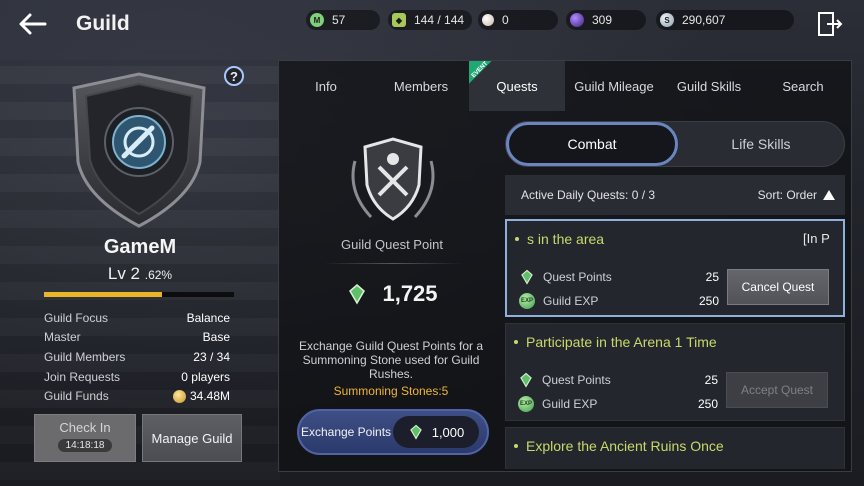 This screenshot has width=864, height=486. I want to click on currency-pearl: 0, so click(518, 20).